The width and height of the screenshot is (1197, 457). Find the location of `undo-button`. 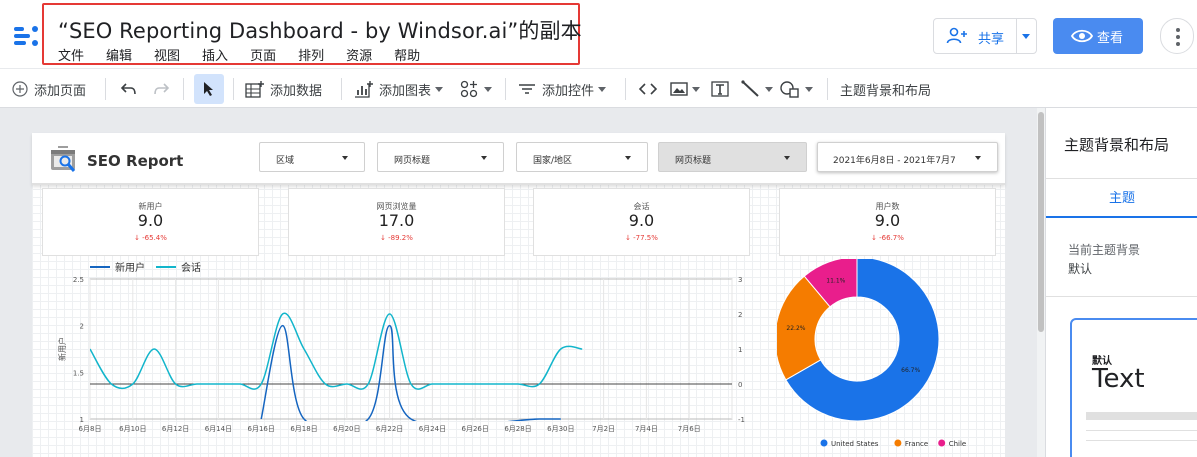

undo-button is located at coordinates (129, 89).